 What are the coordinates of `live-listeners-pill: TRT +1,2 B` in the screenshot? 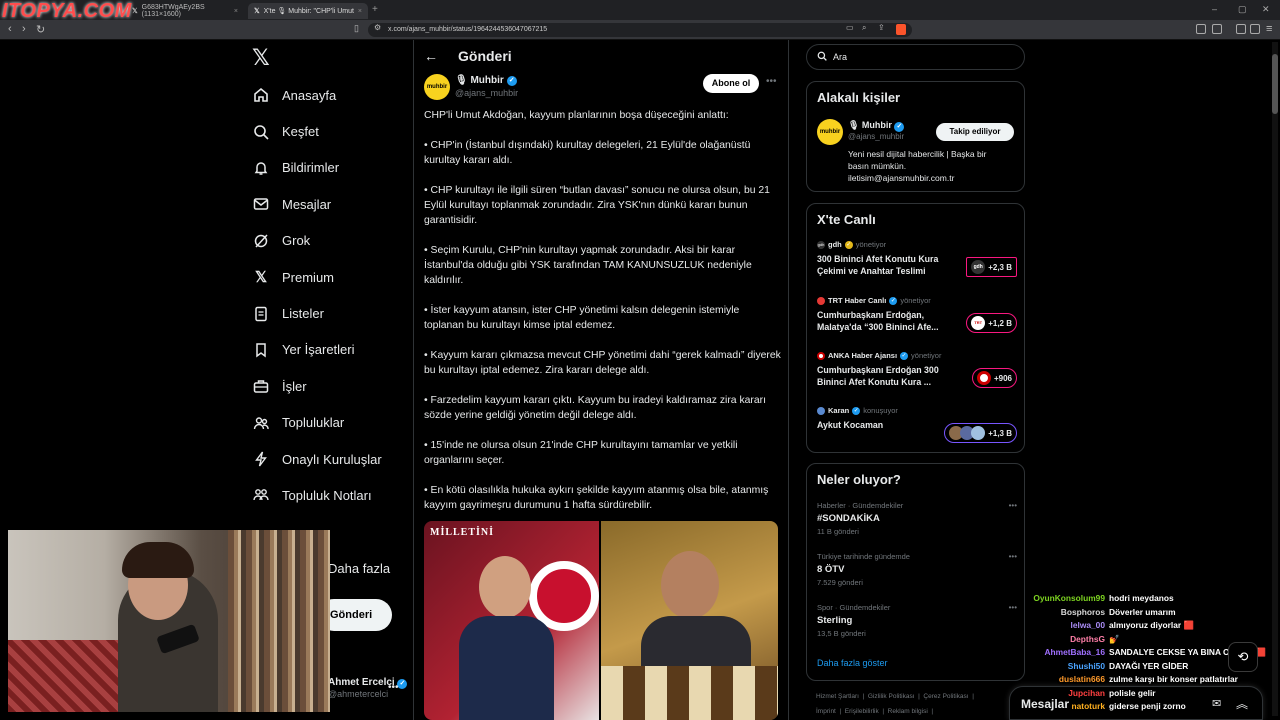 It's located at (991, 323).